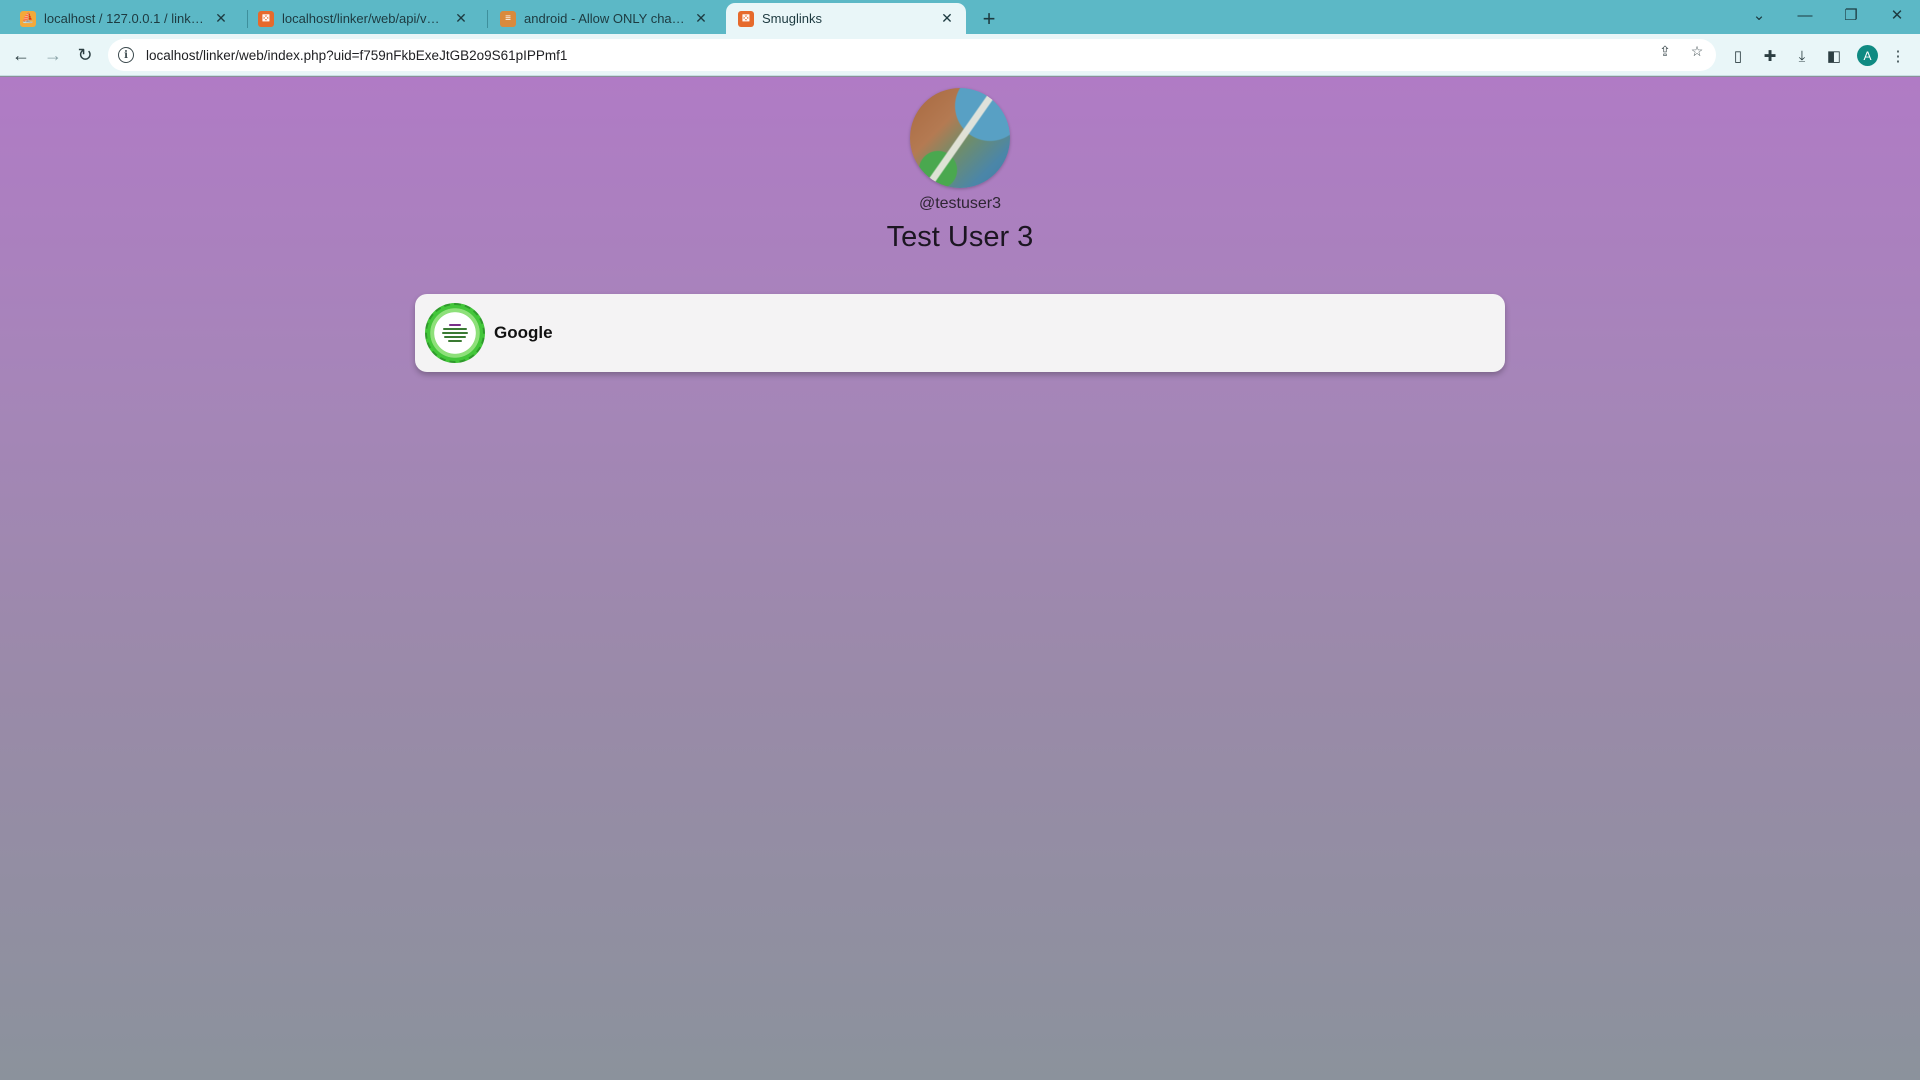 This screenshot has width=1920, height=1080. Describe the element at coordinates (364, 18) in the screenshot. I see `tab-title: localhost/linker/web/api/v1/test` at that location.